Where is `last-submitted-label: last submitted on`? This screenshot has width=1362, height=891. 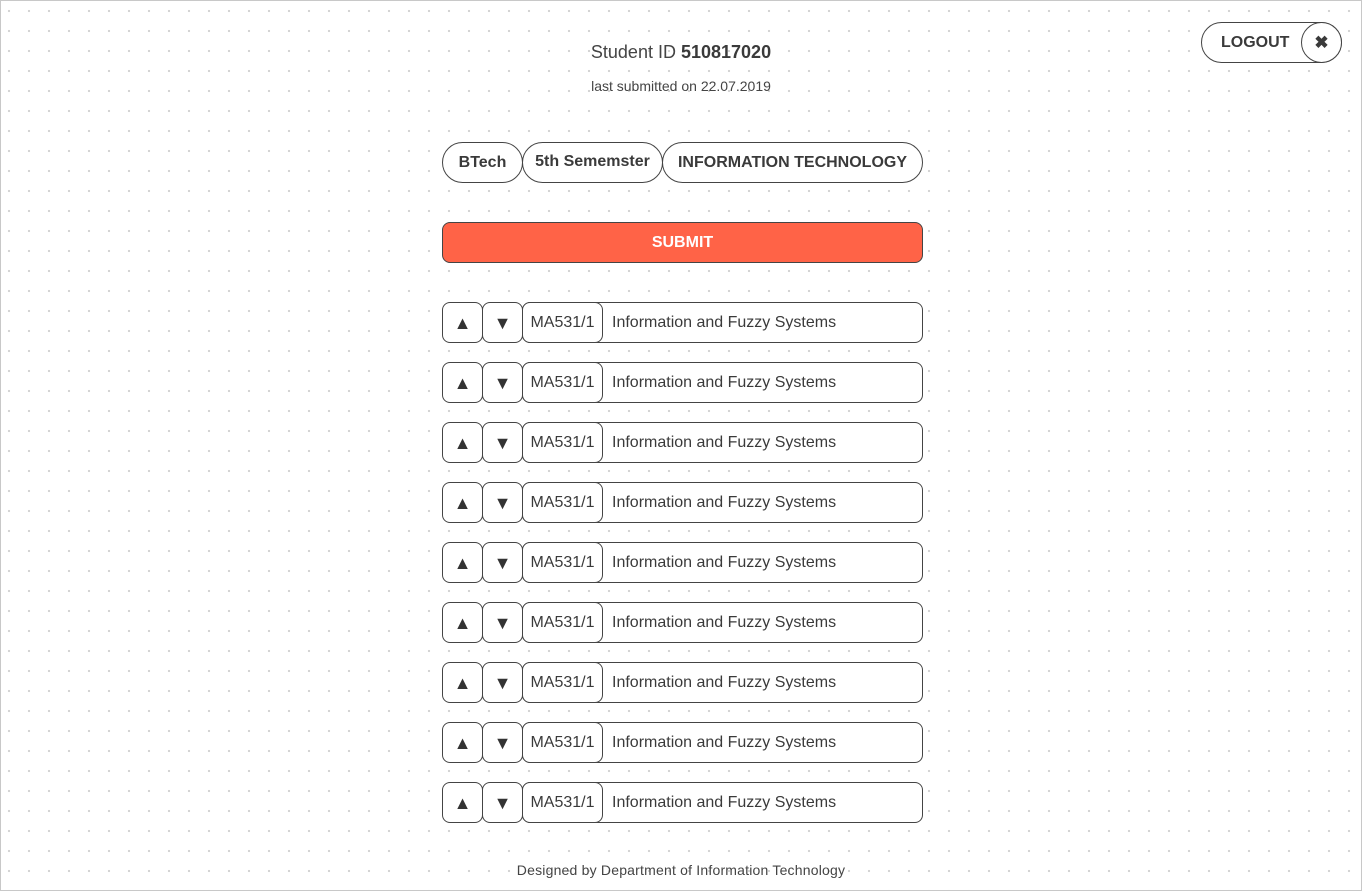 last-submitted-label: last submitted on is located at coordinates (644, 86).